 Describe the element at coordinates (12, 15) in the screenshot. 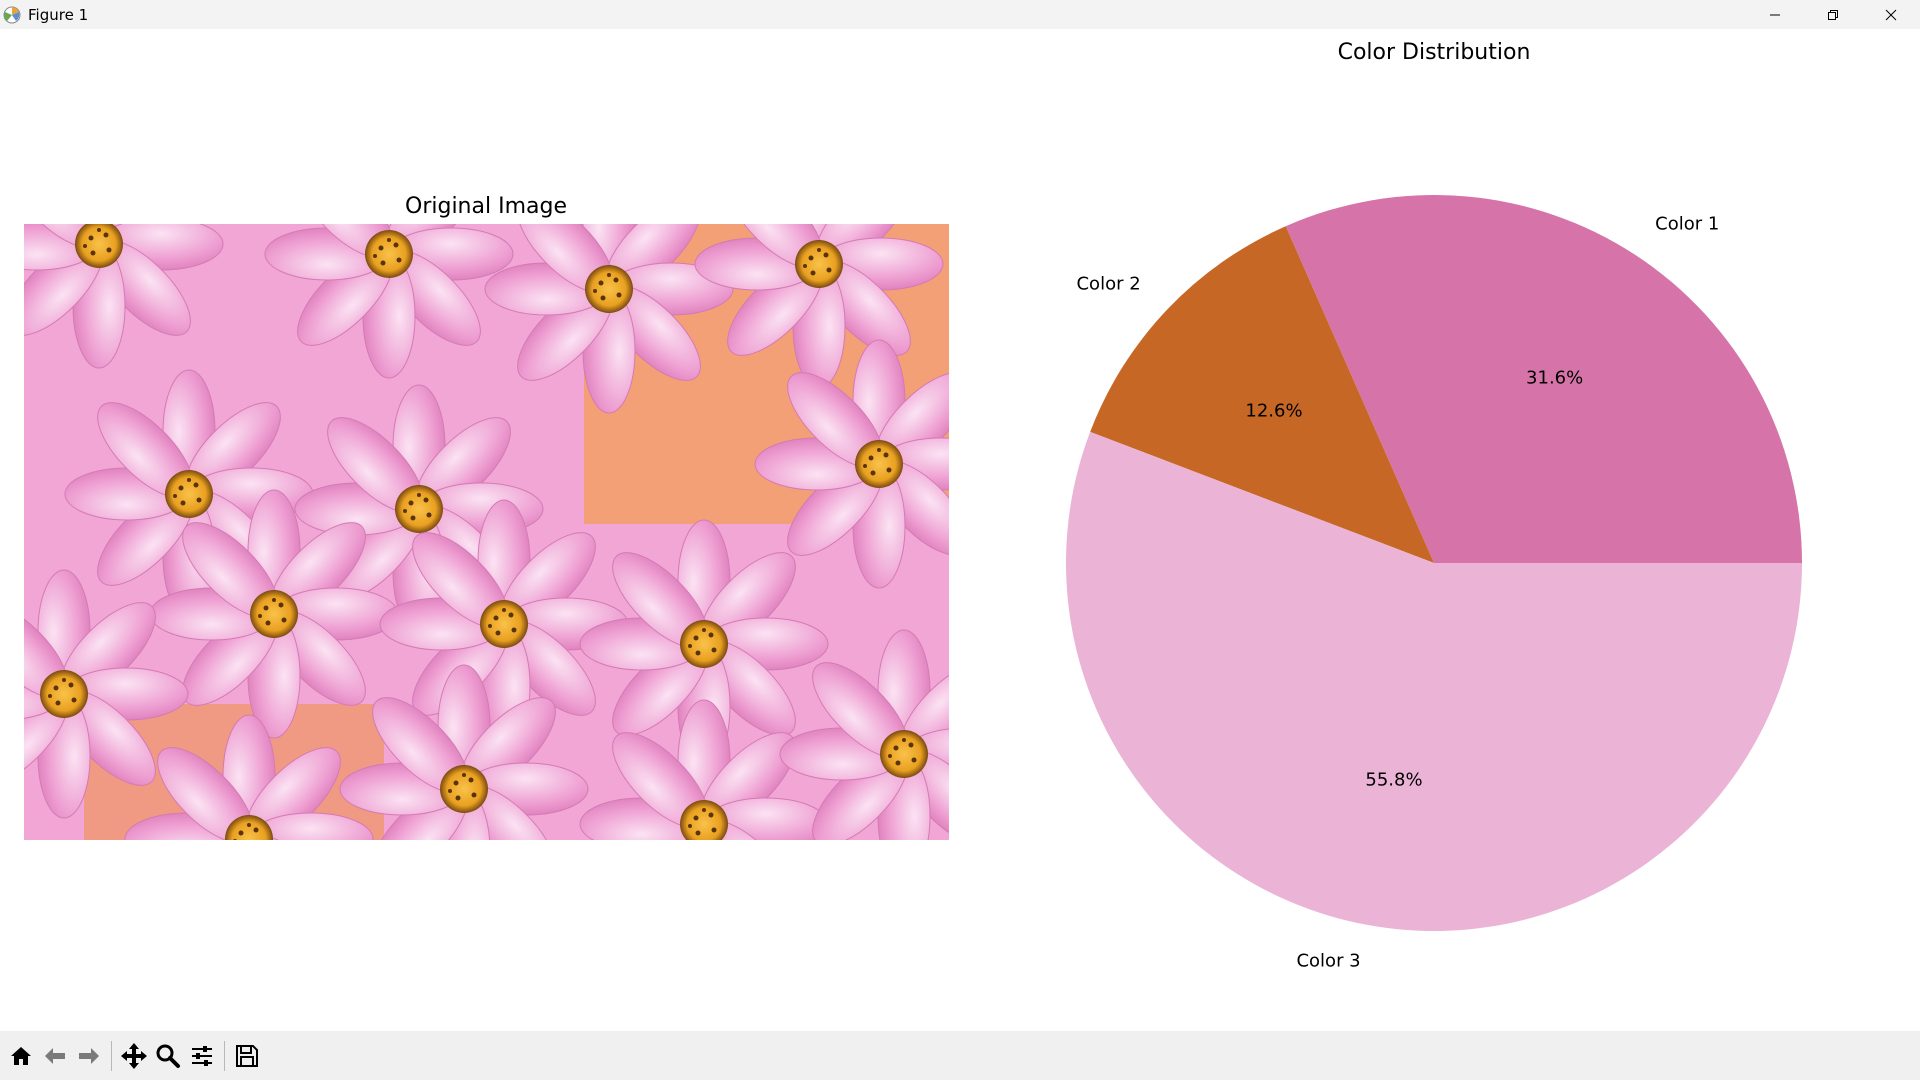

I see `matplotlib-app-icon` at that location.